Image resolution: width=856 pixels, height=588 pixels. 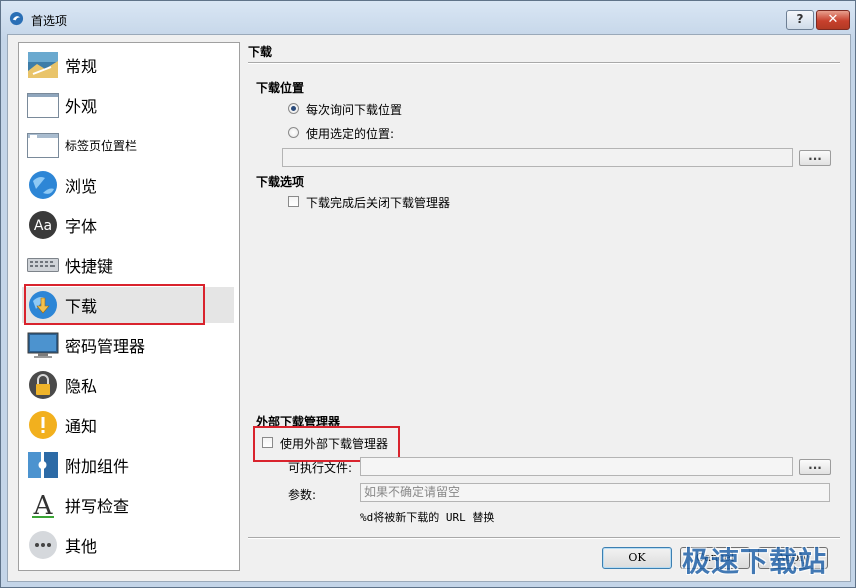 I want to click on sidebar-item-password-manager: 密码管理器, so click(x=128, y=345).